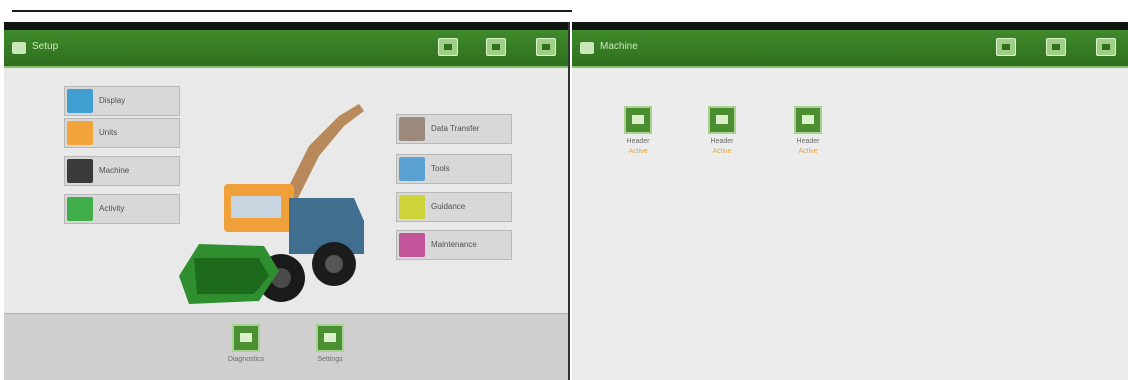 Image resolution: width=1128 pixels, height=380 pixels. Describe the element at coordinates (412, 169) in the screenshot. I see `tools-icon` at that location.